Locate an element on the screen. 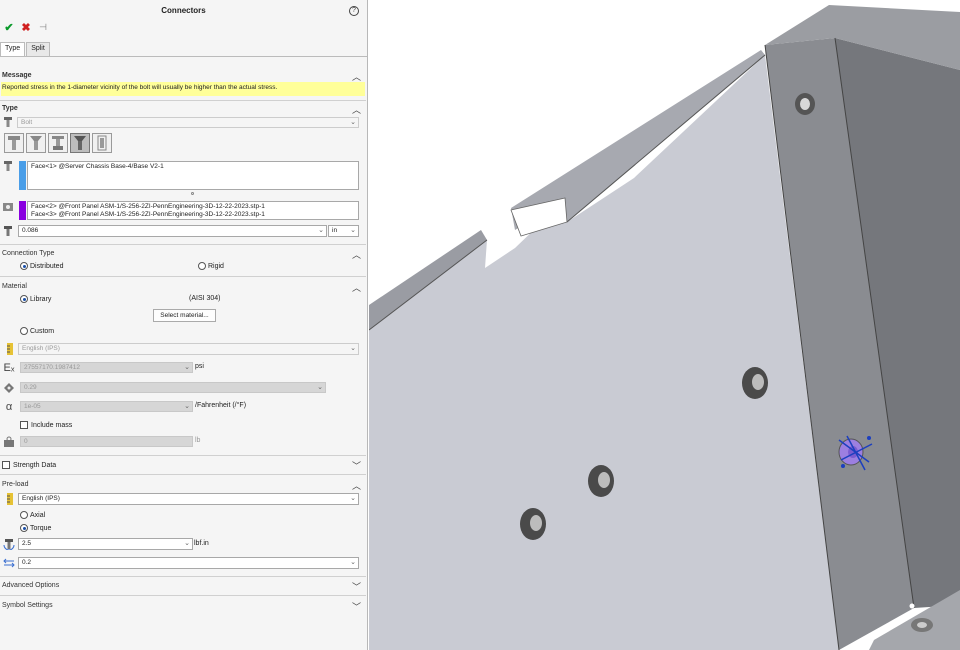 Image resolution: width=960 pixels, height=650 pixels. thermal-unit: /Fahrenheit (/°F) is located at coordinates (221, 405).